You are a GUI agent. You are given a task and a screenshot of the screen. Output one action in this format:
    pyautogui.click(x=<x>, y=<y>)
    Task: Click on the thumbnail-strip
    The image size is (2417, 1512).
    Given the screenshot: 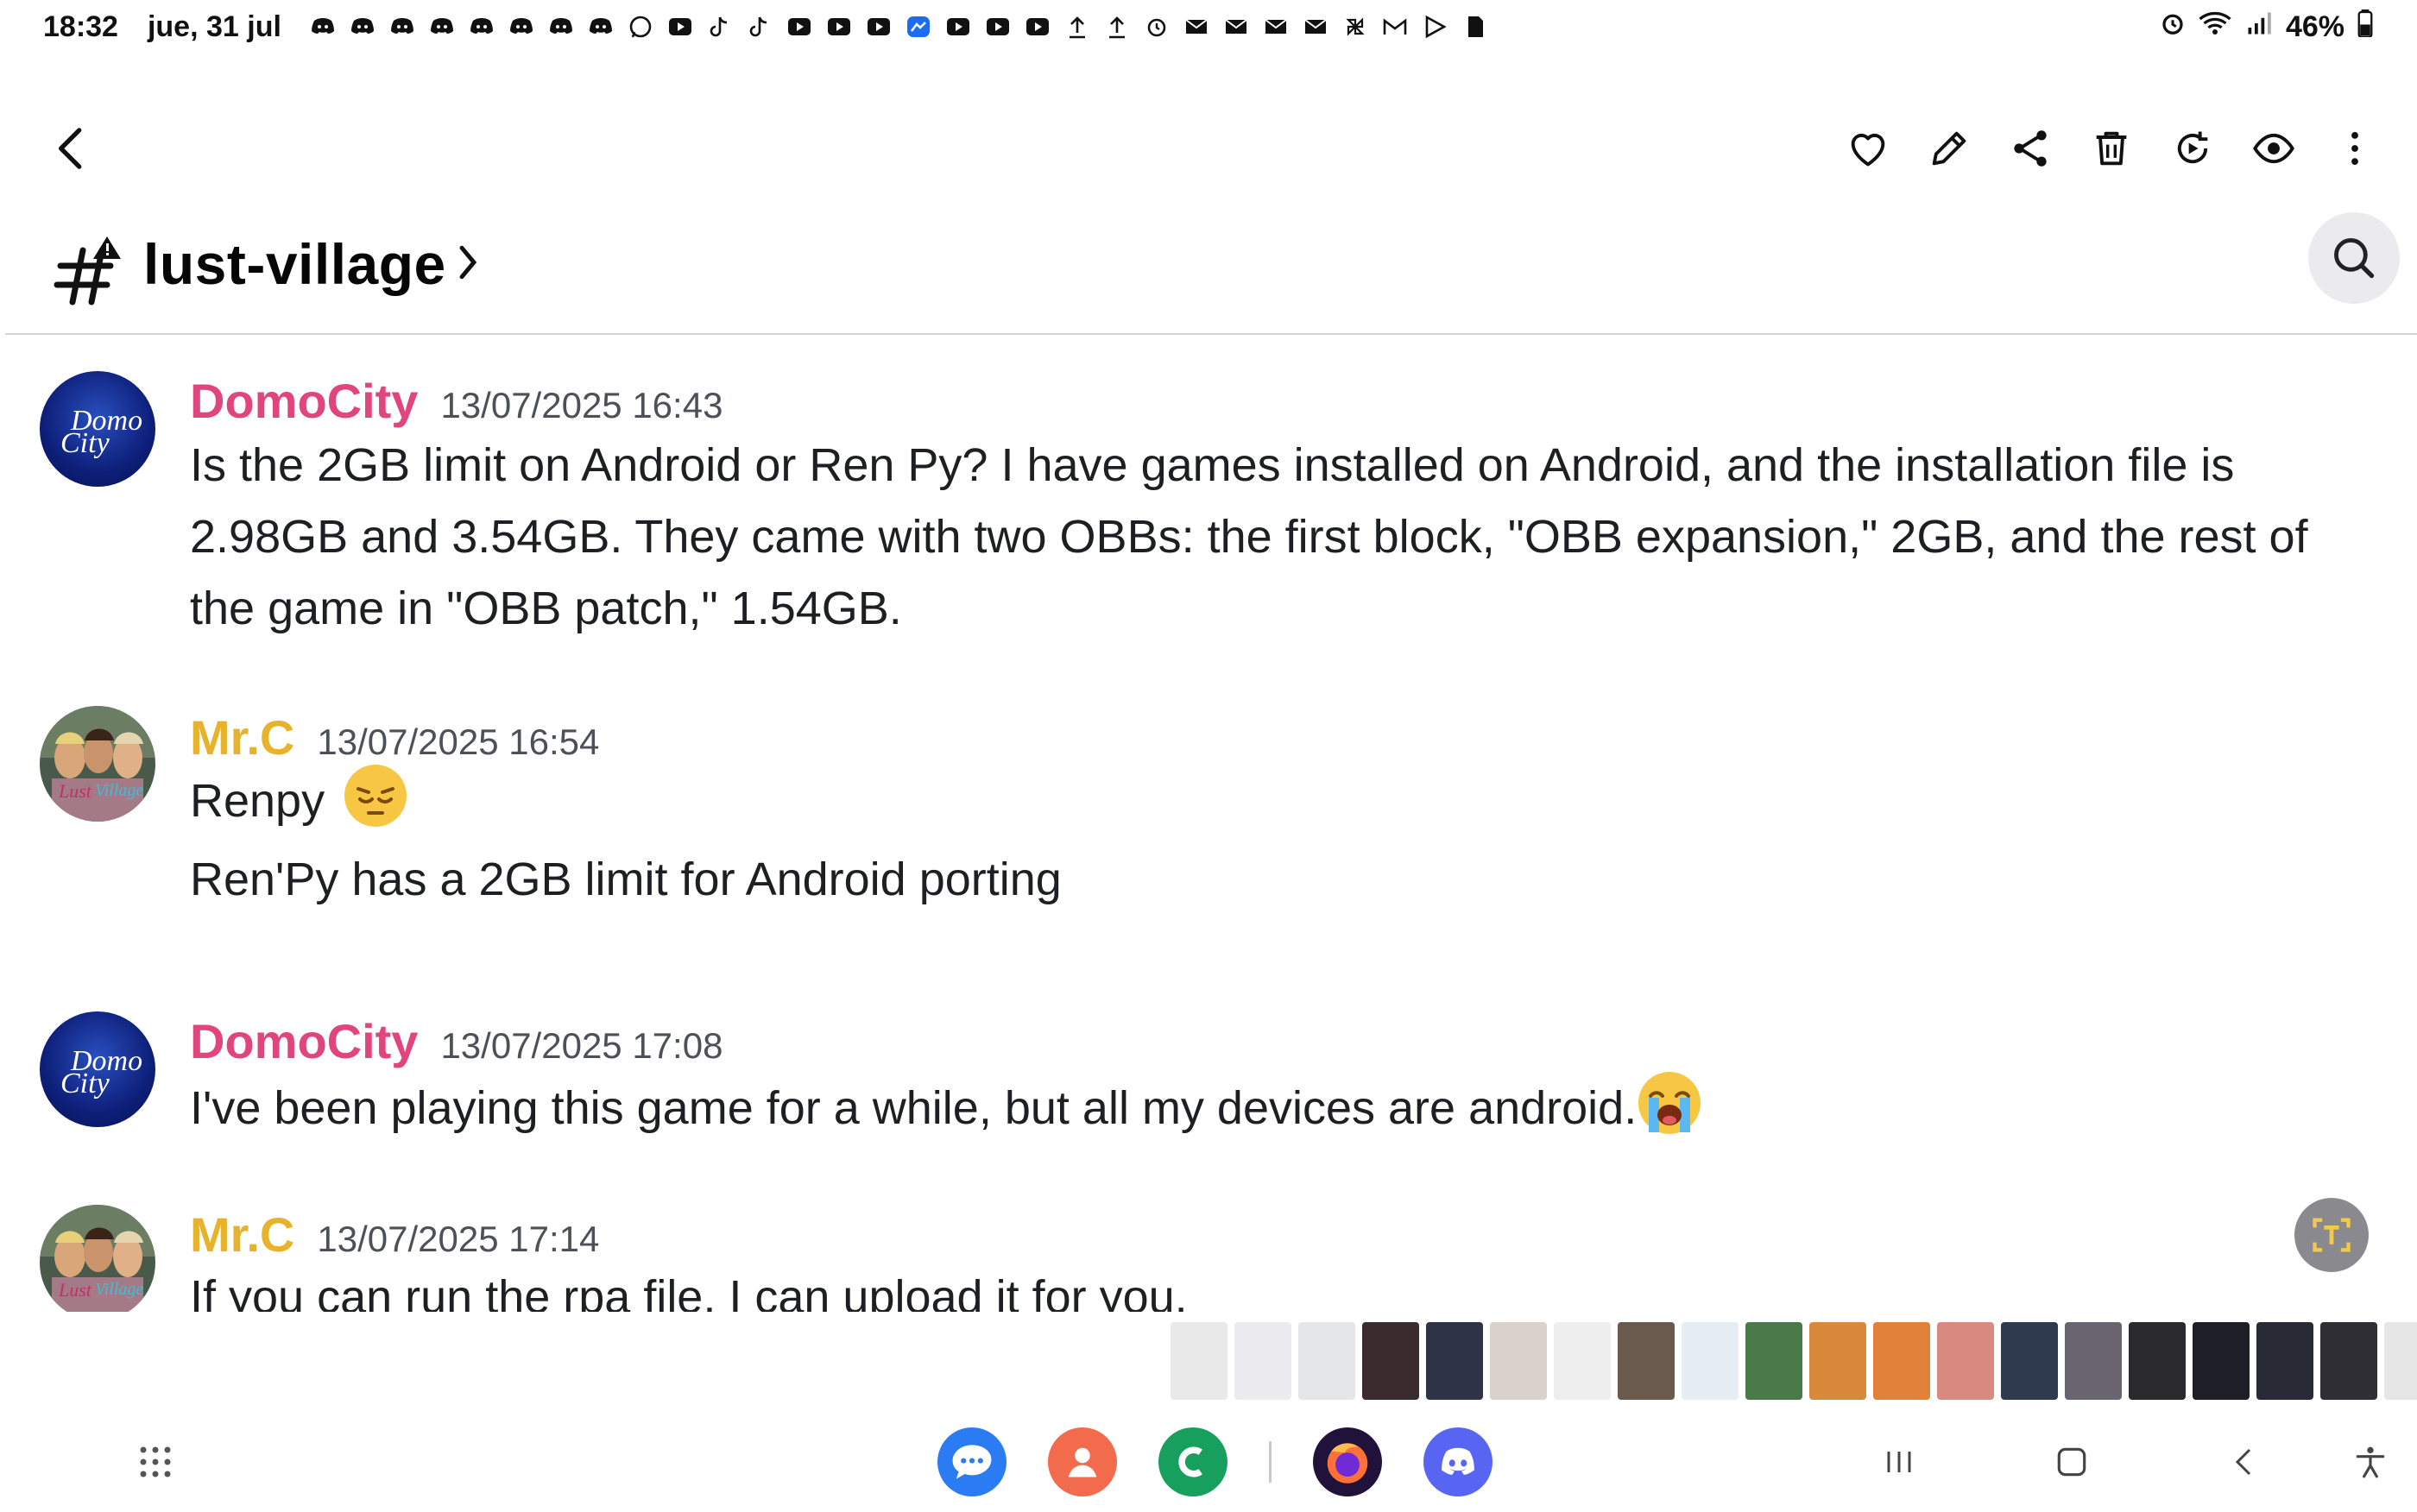 What is the action you would take?
    pyautogui.click(x=1794, y=1361)
    